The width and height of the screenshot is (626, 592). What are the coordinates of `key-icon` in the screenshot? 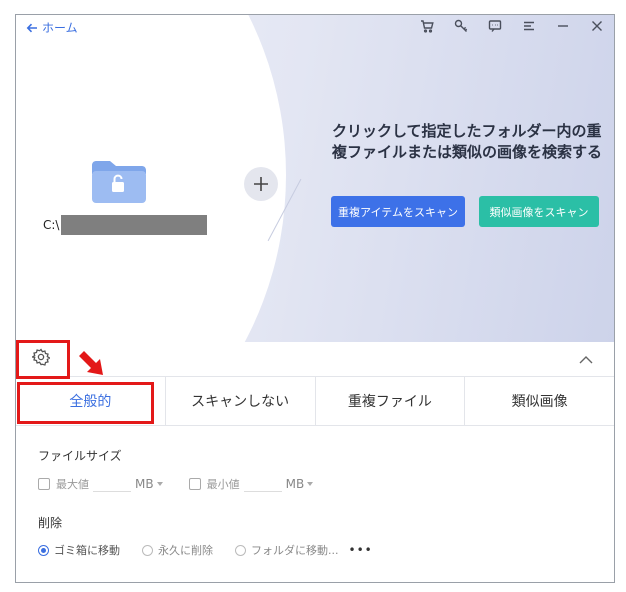 It's located at (461, 25).